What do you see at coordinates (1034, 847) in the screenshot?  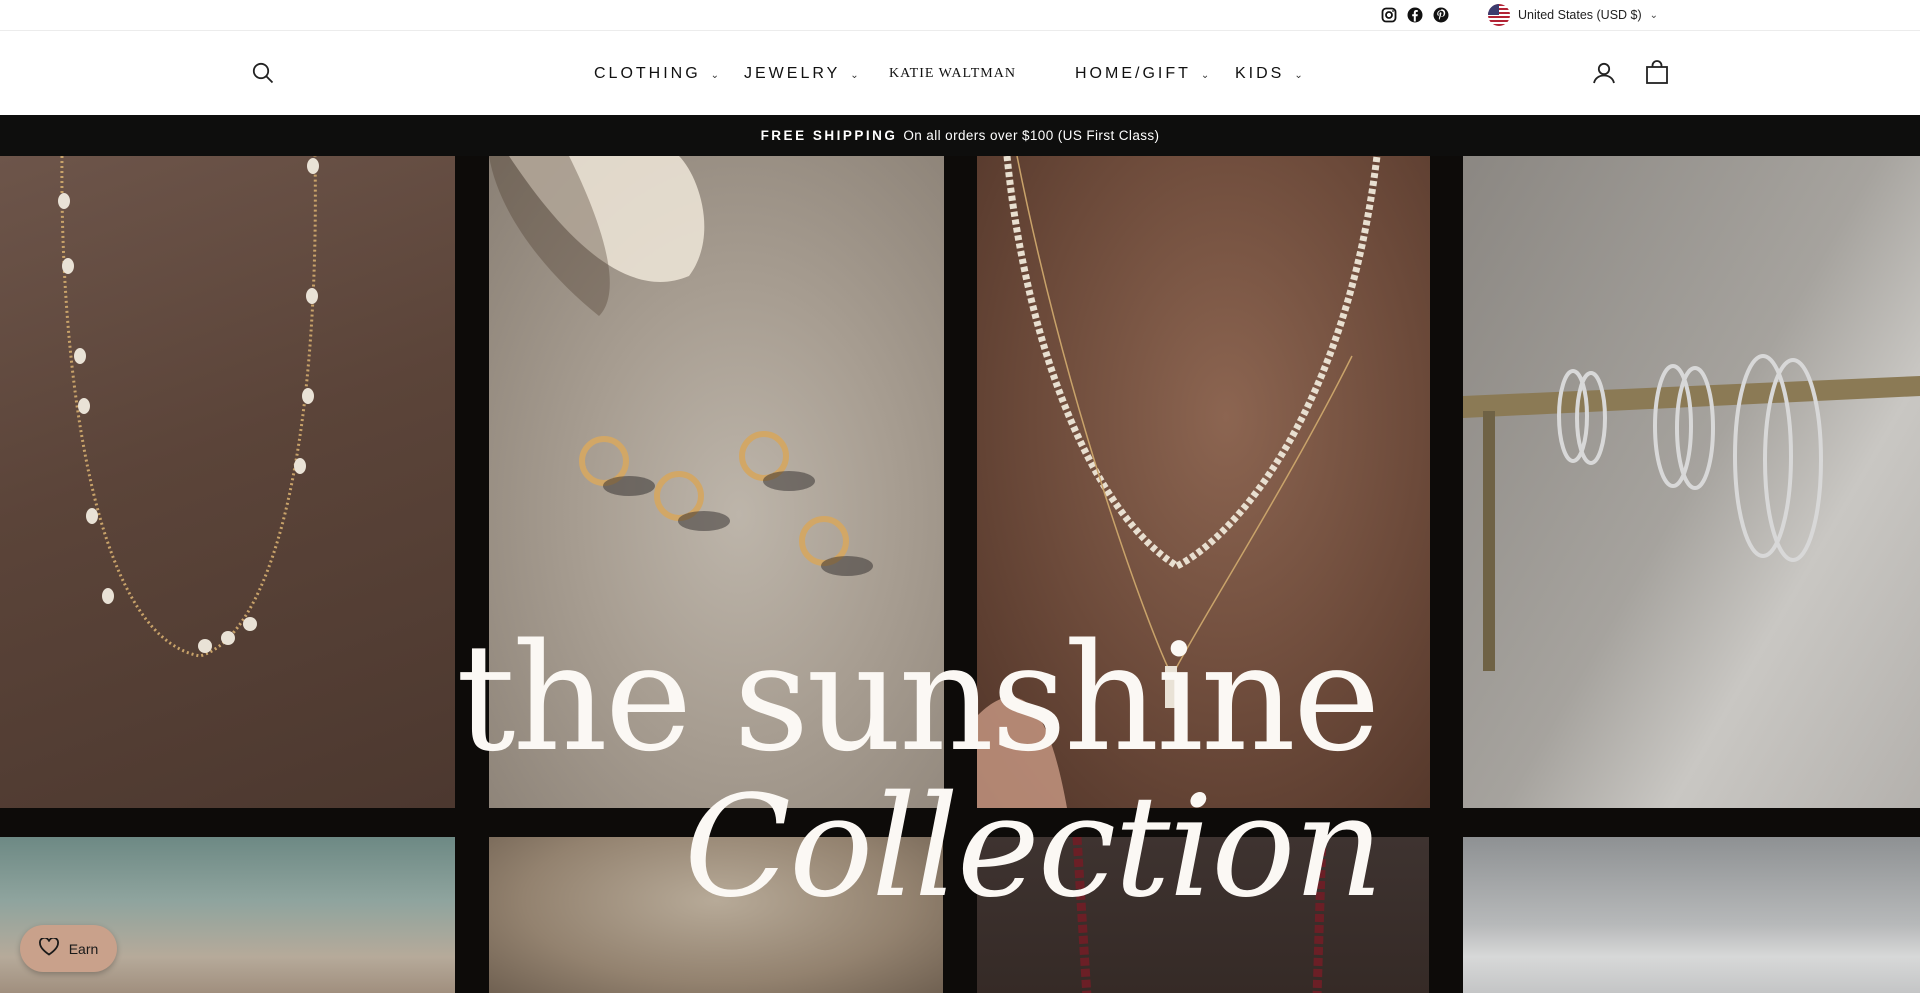 I see `hero-headline-line2: Collection` at bounding box center [1034, 847].